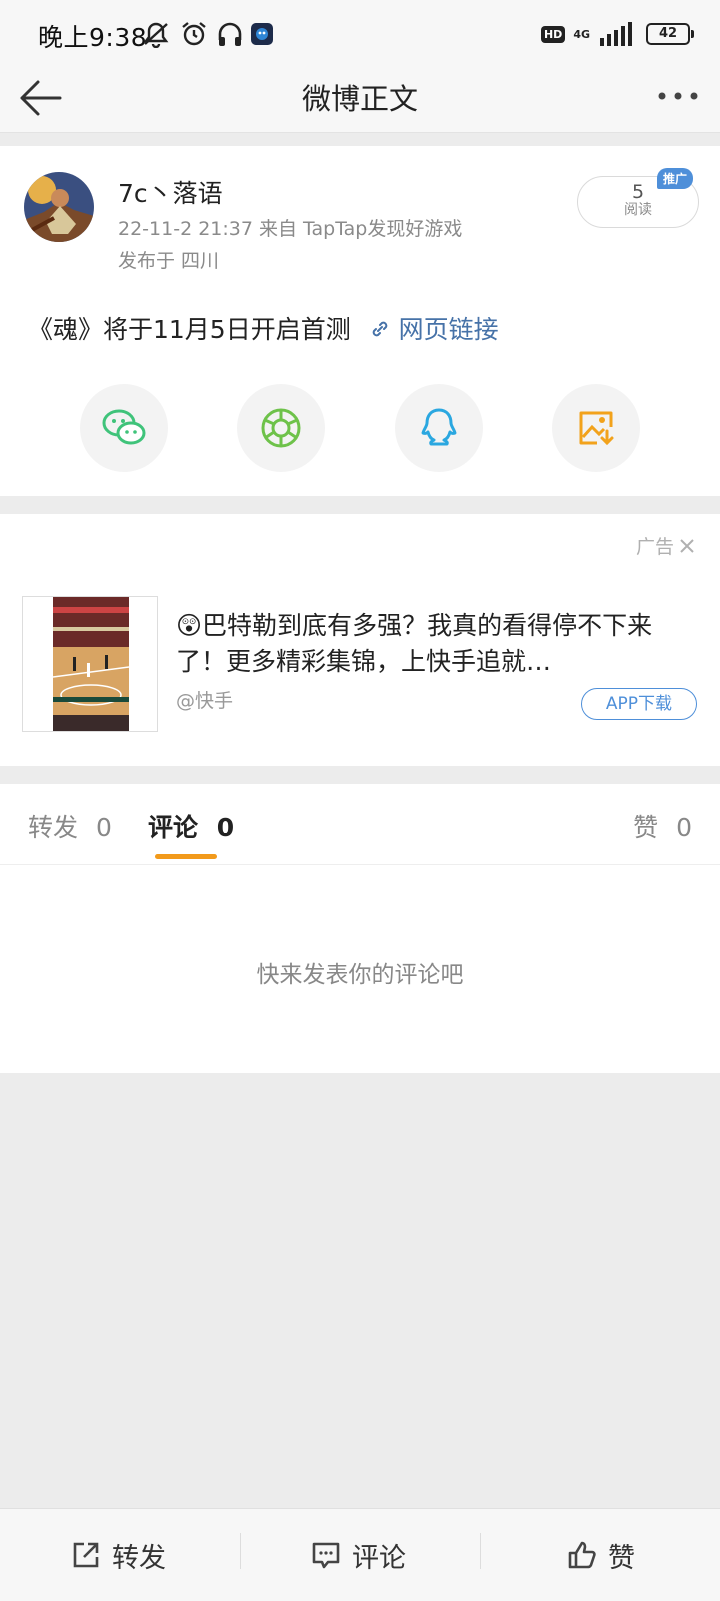  I want to click on tab-comments-label: 评论, so click(173, 827).